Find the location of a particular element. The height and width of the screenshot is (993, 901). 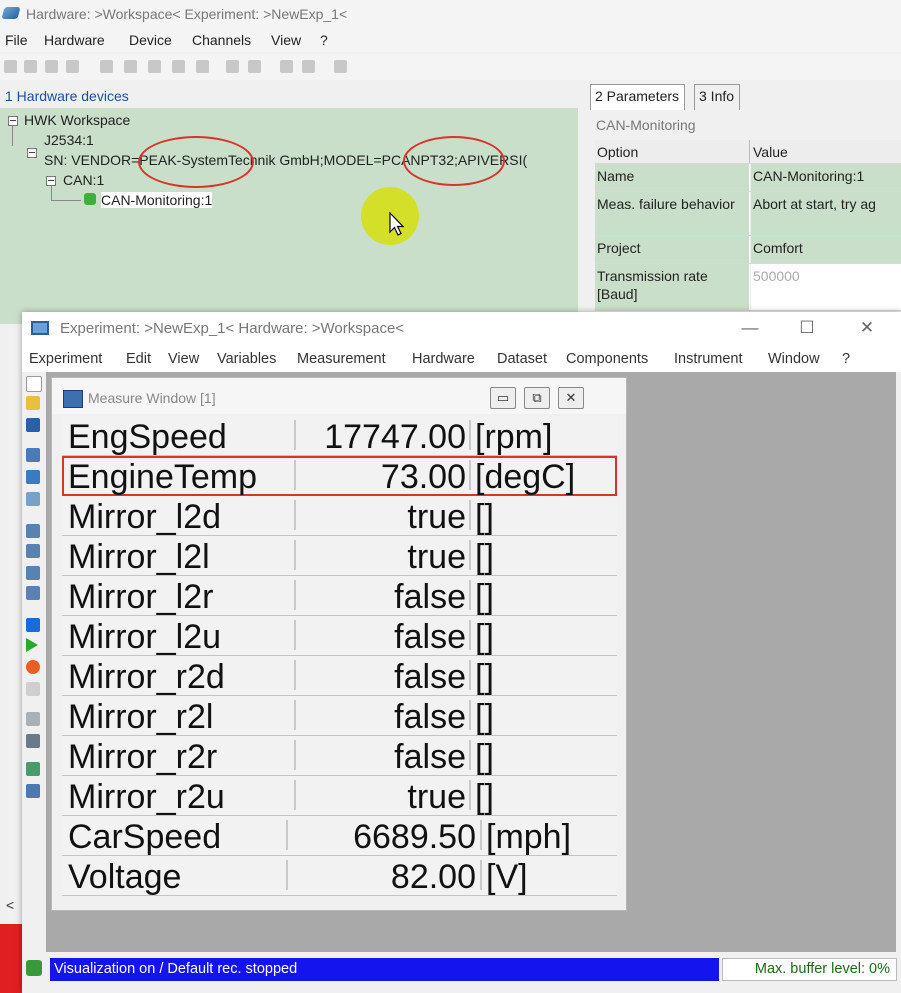

menu-components: Components is located at coordinates (607, 359).